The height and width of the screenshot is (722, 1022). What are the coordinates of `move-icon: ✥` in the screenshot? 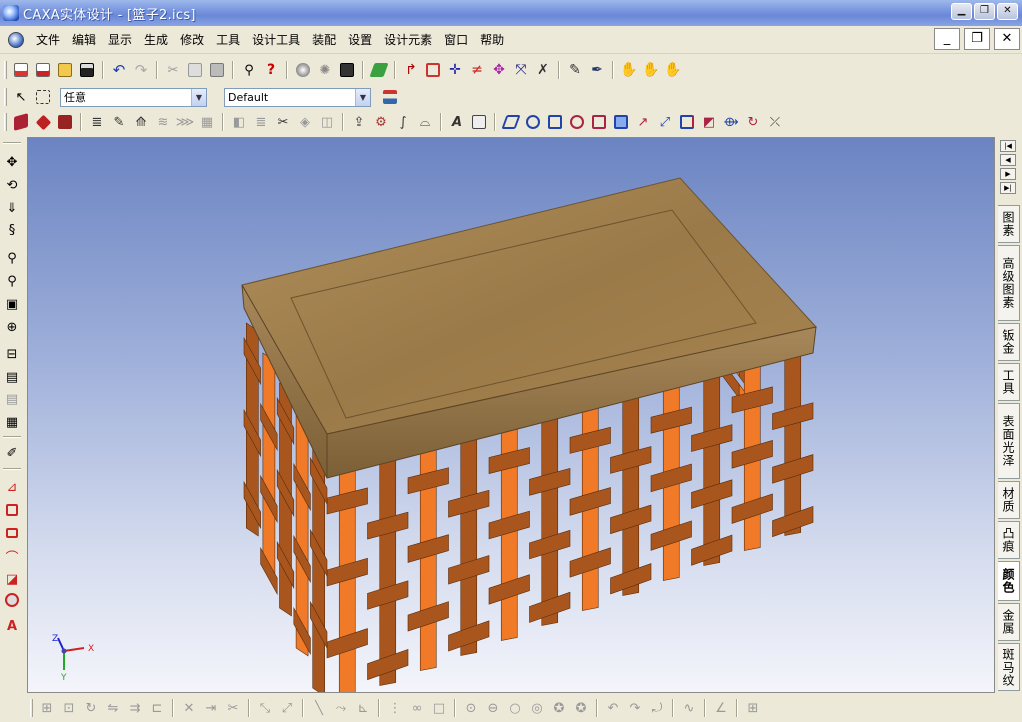 It's located at (499, 70).